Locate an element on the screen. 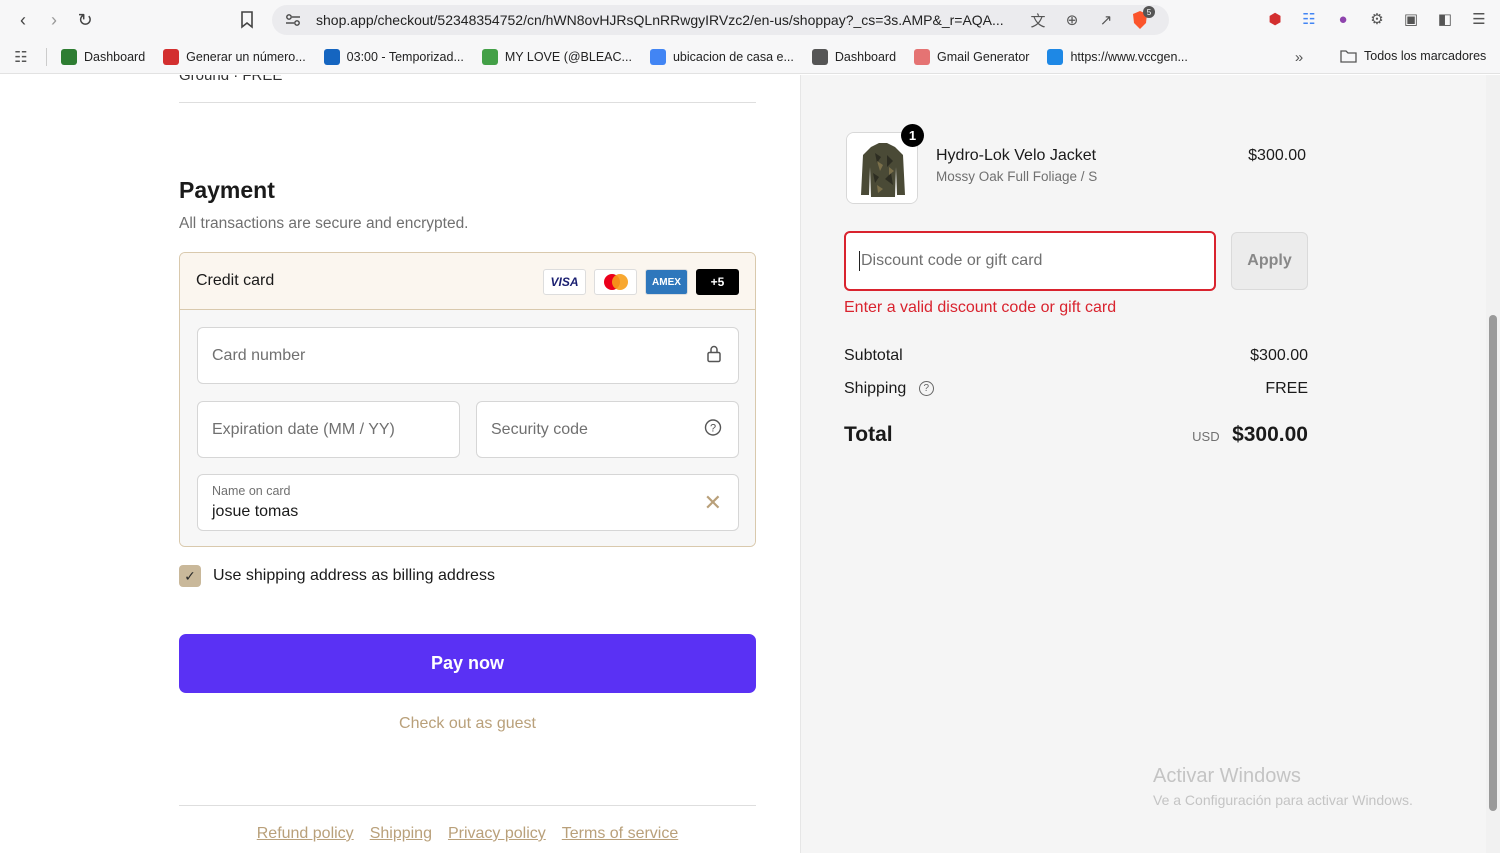 The height and width of the screenshot is (853, 1500). google-icon is located at coordinates (657, 56).